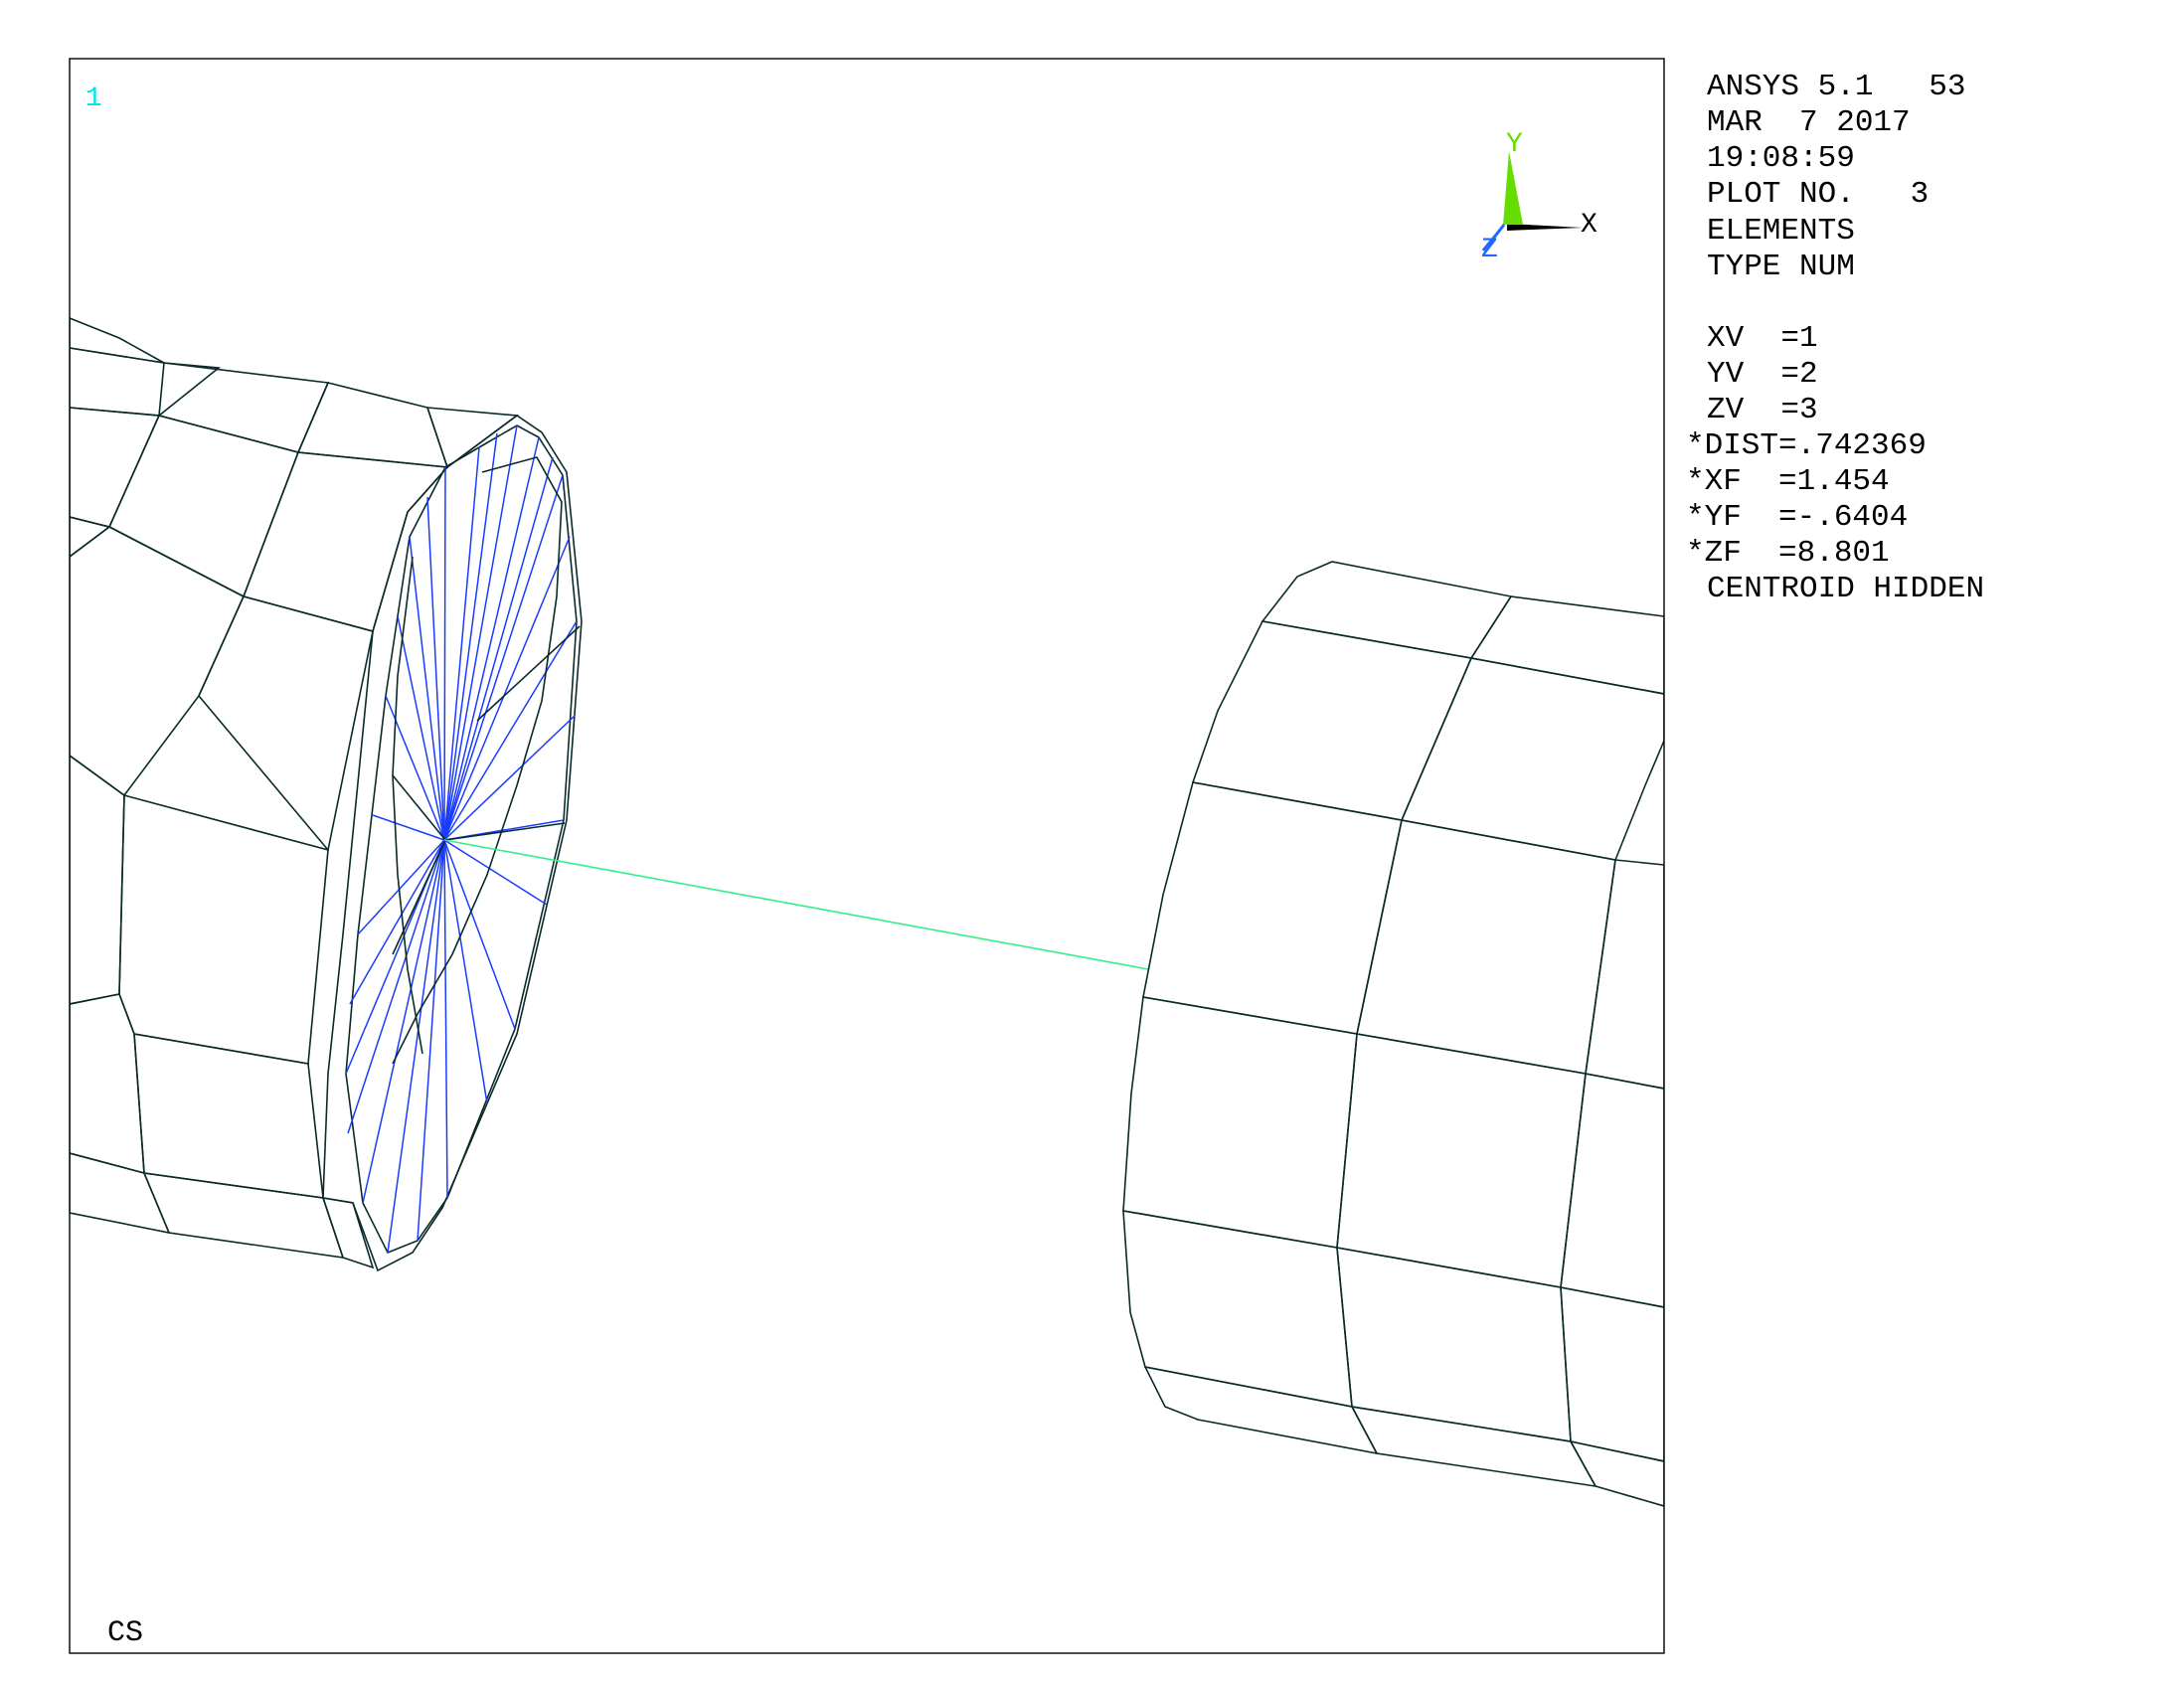 This screenshot has width=2184, height=1687. I want to click on info-line: TYPE NUM, so click(1781, 267).